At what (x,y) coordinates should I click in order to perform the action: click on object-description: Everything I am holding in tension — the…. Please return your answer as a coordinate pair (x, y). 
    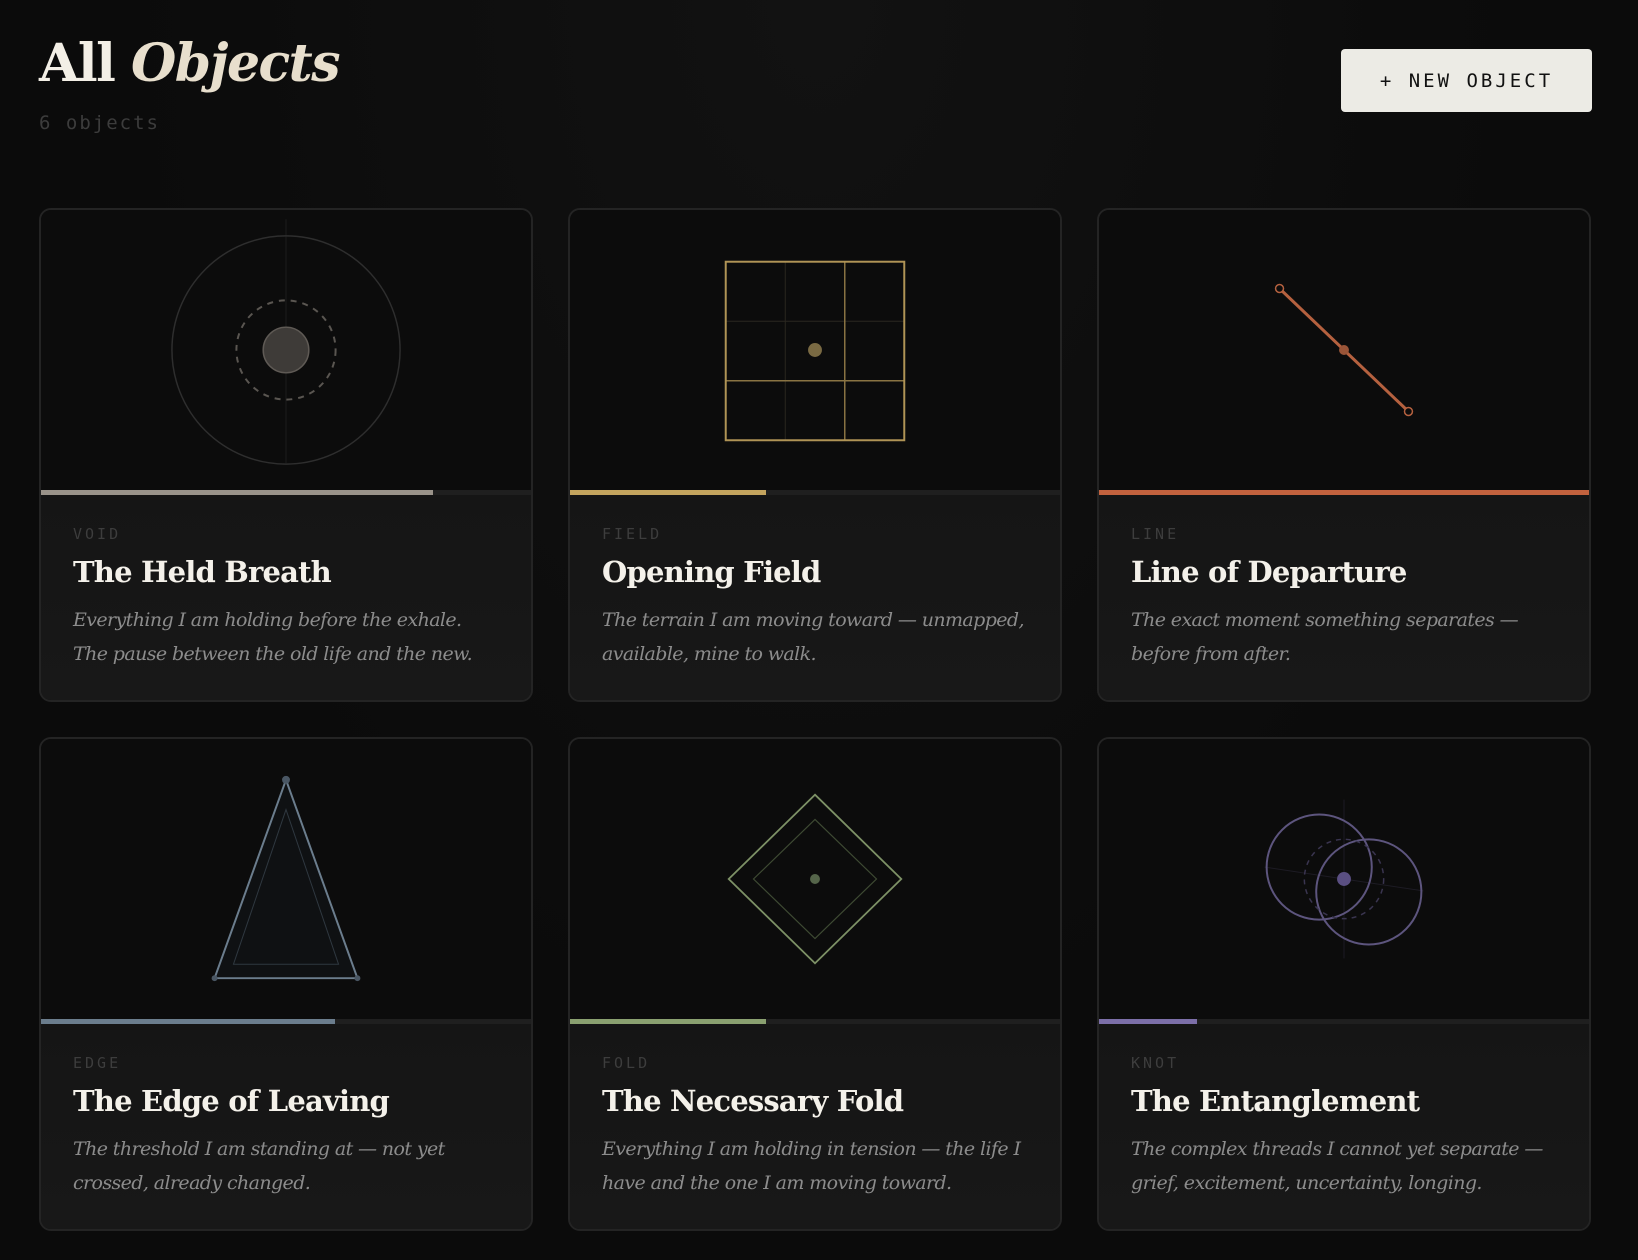
    Looking at the image, I should click on (811, 1166).